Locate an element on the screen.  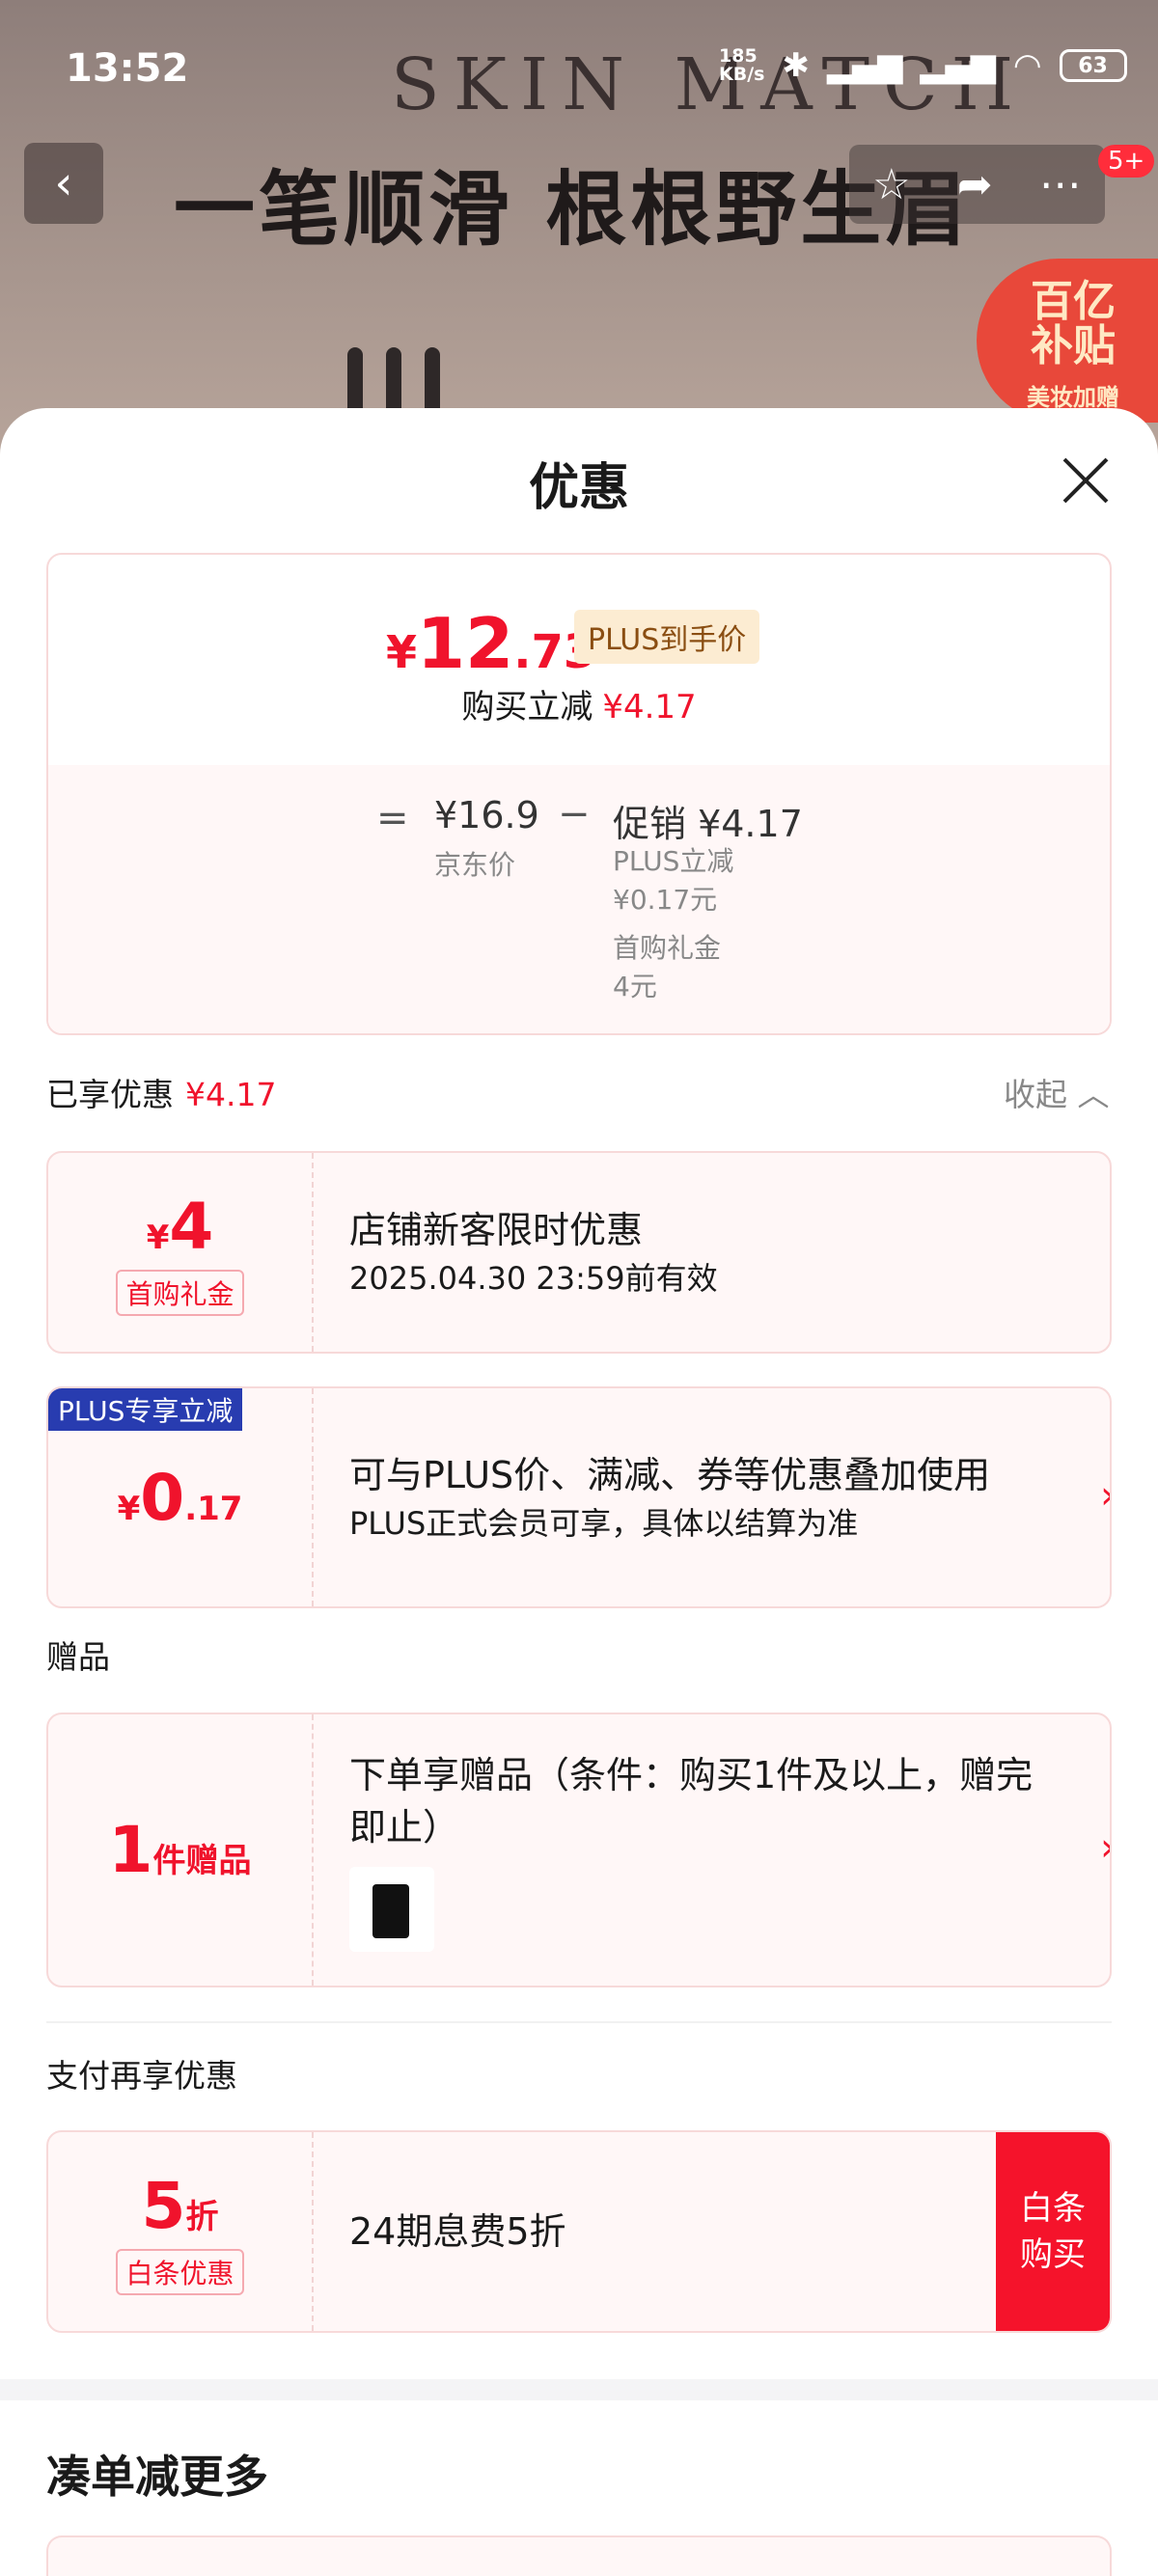
more-deal-card is located at coordinates (579, 2556).